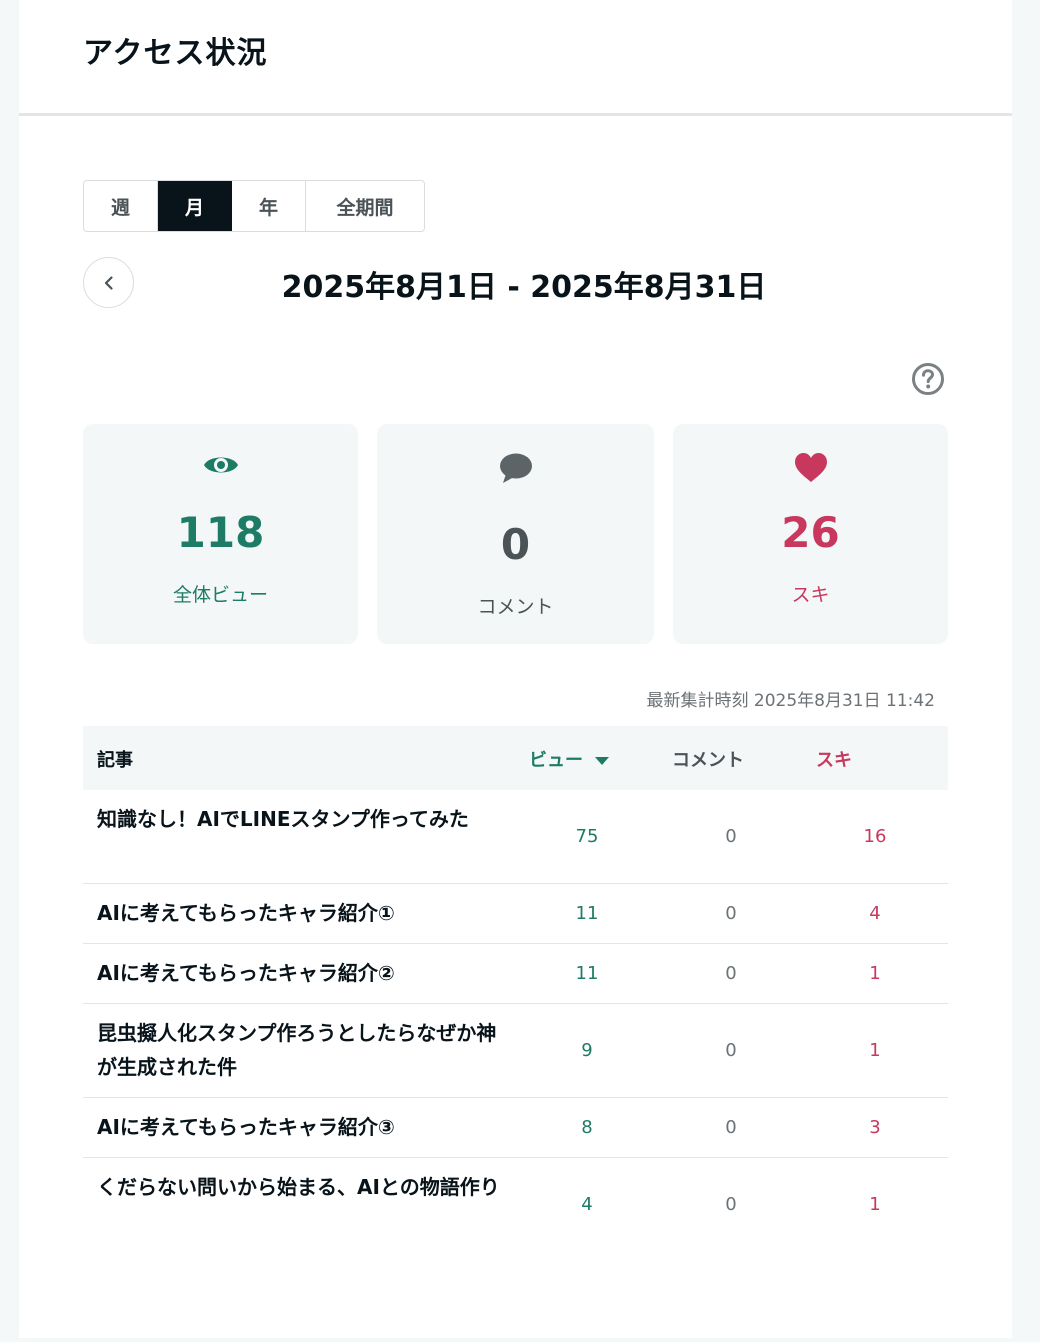  Describe the element at coordinates (302, 913) in the screenshot. I see `article-title: AIに考えてもらったキャラ紹介①` at that location.